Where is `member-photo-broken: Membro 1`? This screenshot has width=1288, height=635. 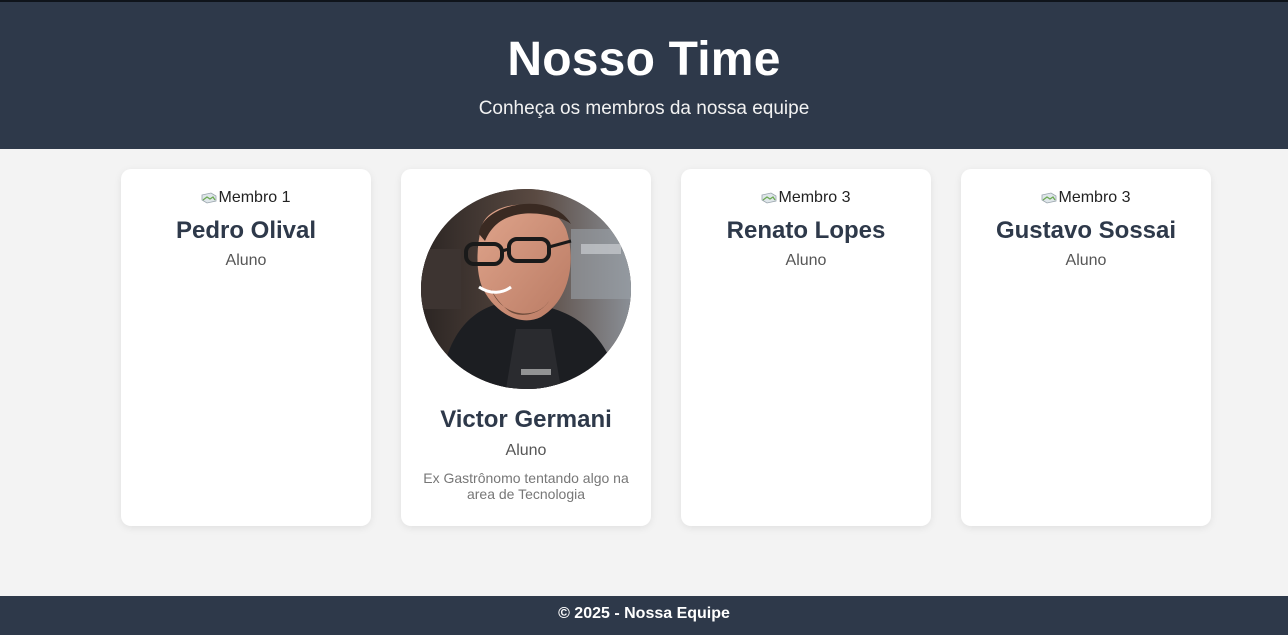 member-photo-broken: Membro 1 is located at coordinates (246, 197).